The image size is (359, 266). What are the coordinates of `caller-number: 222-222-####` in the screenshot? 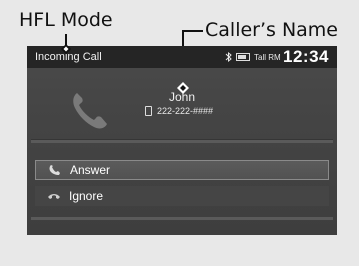 It's located at (185, 111).